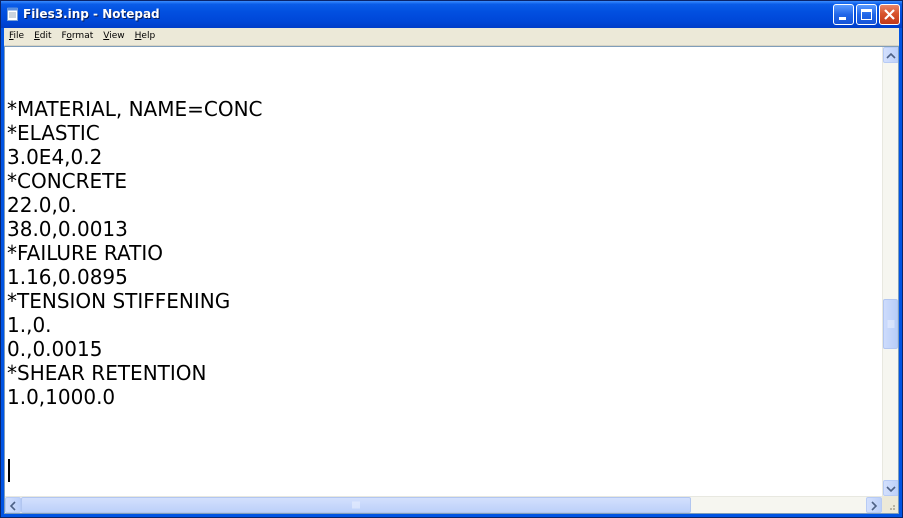 The image size is (903, 518). Describe the element at coordinates (53, 133) in the screenshot. I see `editor-line: *ELASTIC` at that location.